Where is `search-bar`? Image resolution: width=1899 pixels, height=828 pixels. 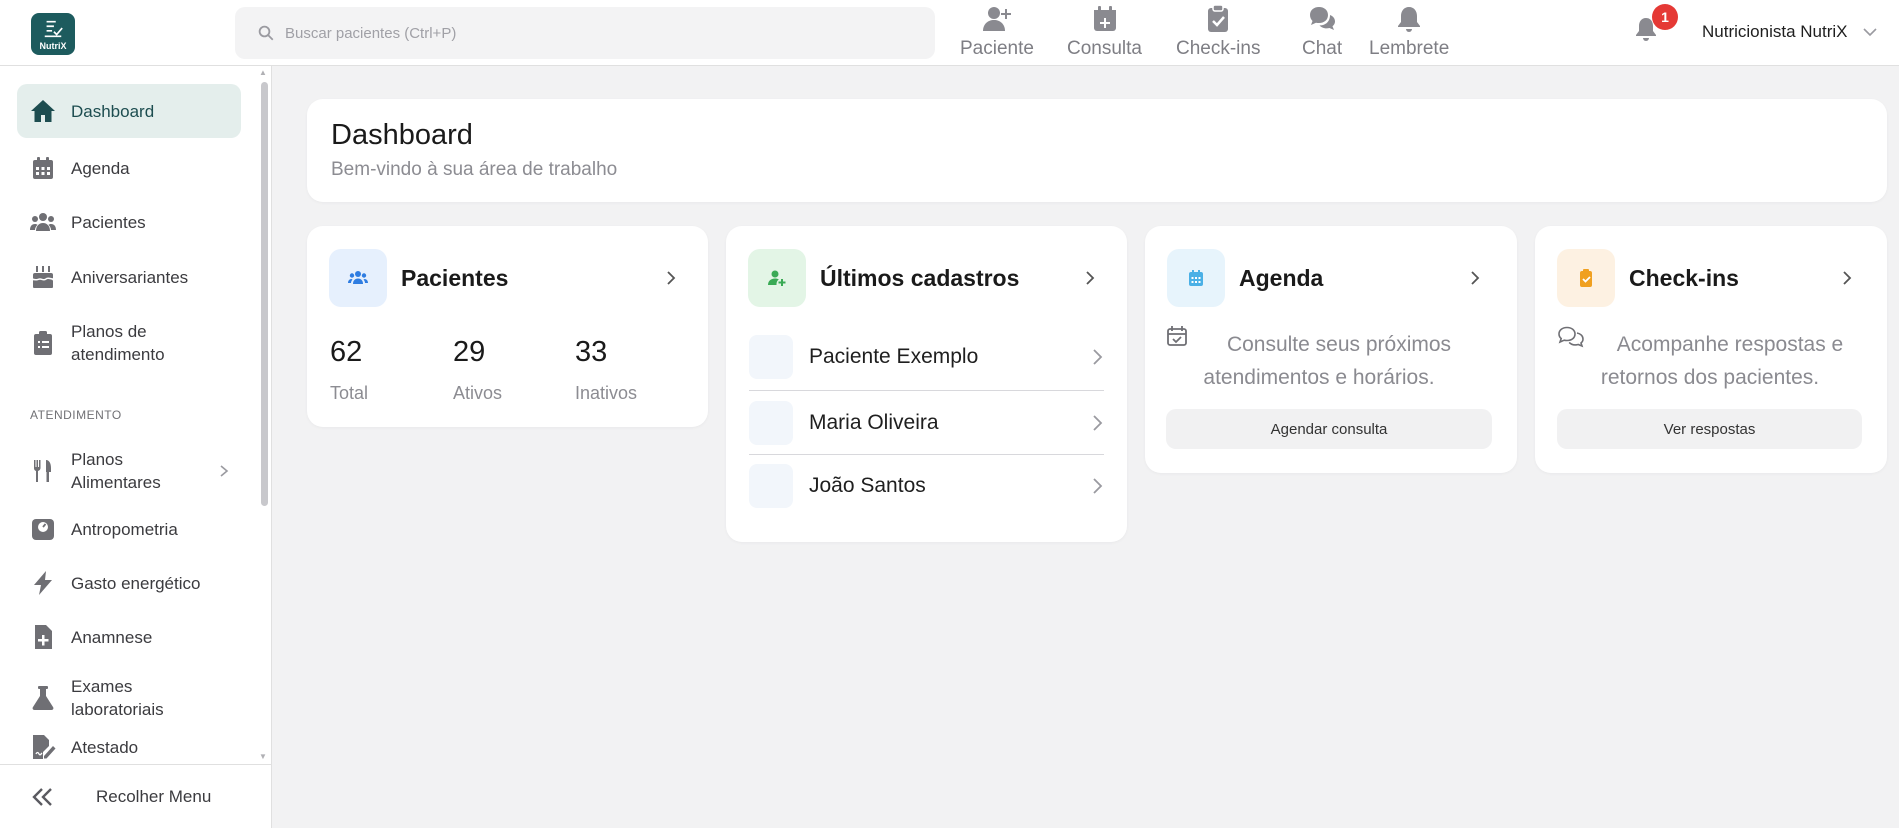 search-bar is located at coordinates (585, 33).